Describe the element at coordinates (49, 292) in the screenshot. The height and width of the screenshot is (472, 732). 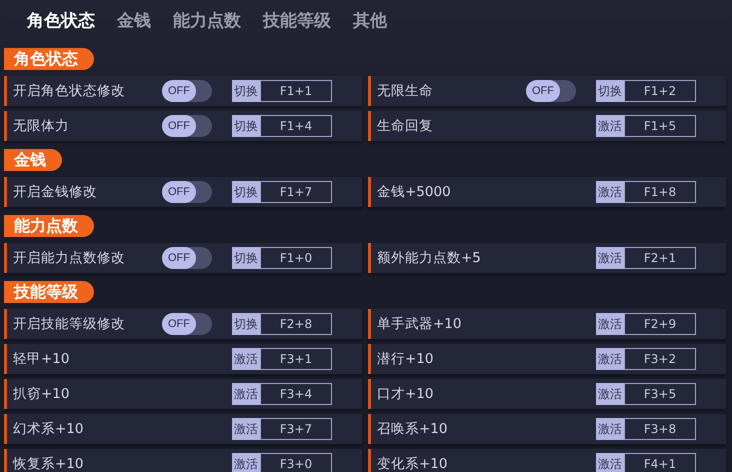
I see `section-header: 技能等级` at that location.